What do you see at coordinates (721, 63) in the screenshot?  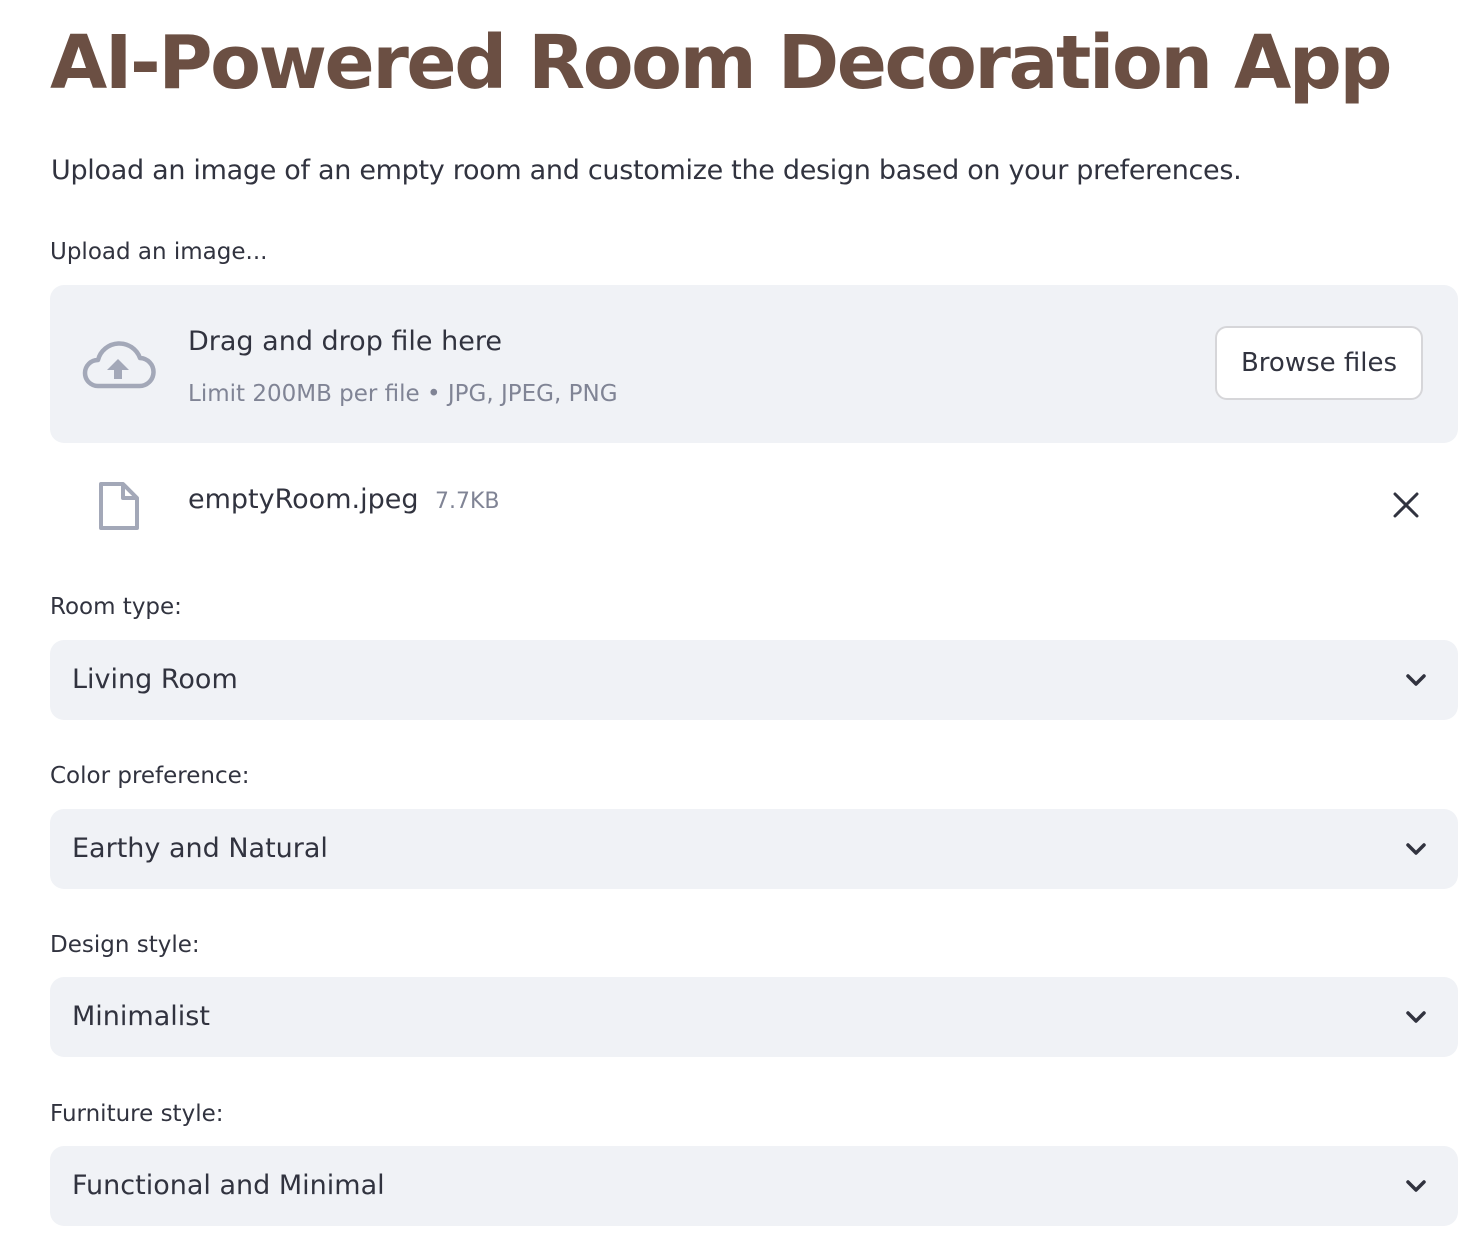 I see `page-title: AI-Powered Room Decoration App` at bounding box center [721, 63].